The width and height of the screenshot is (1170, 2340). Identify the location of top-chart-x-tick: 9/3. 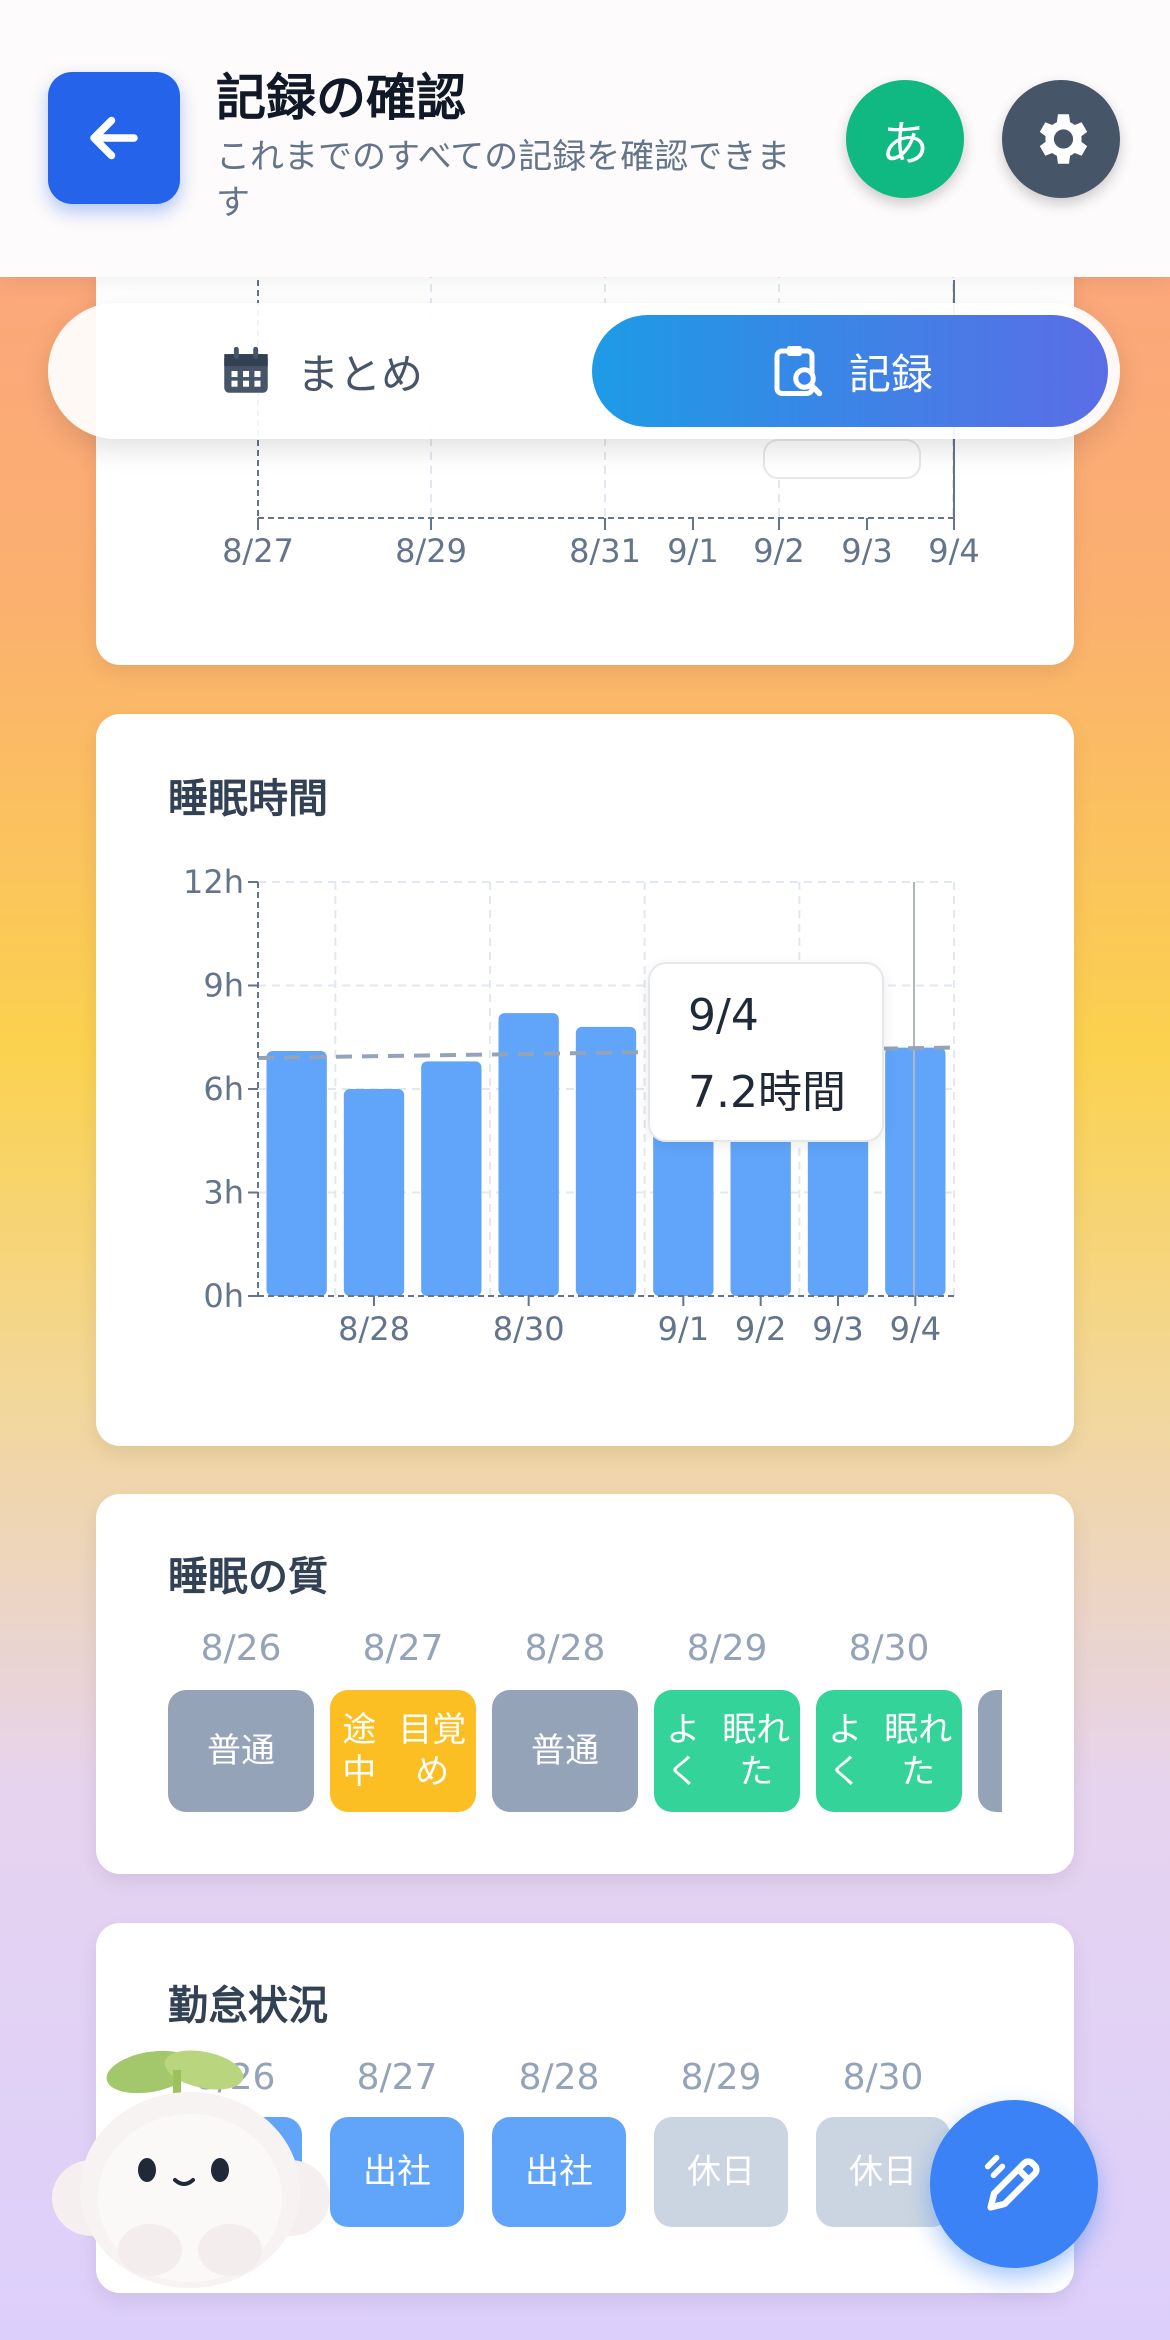
(867, 551).